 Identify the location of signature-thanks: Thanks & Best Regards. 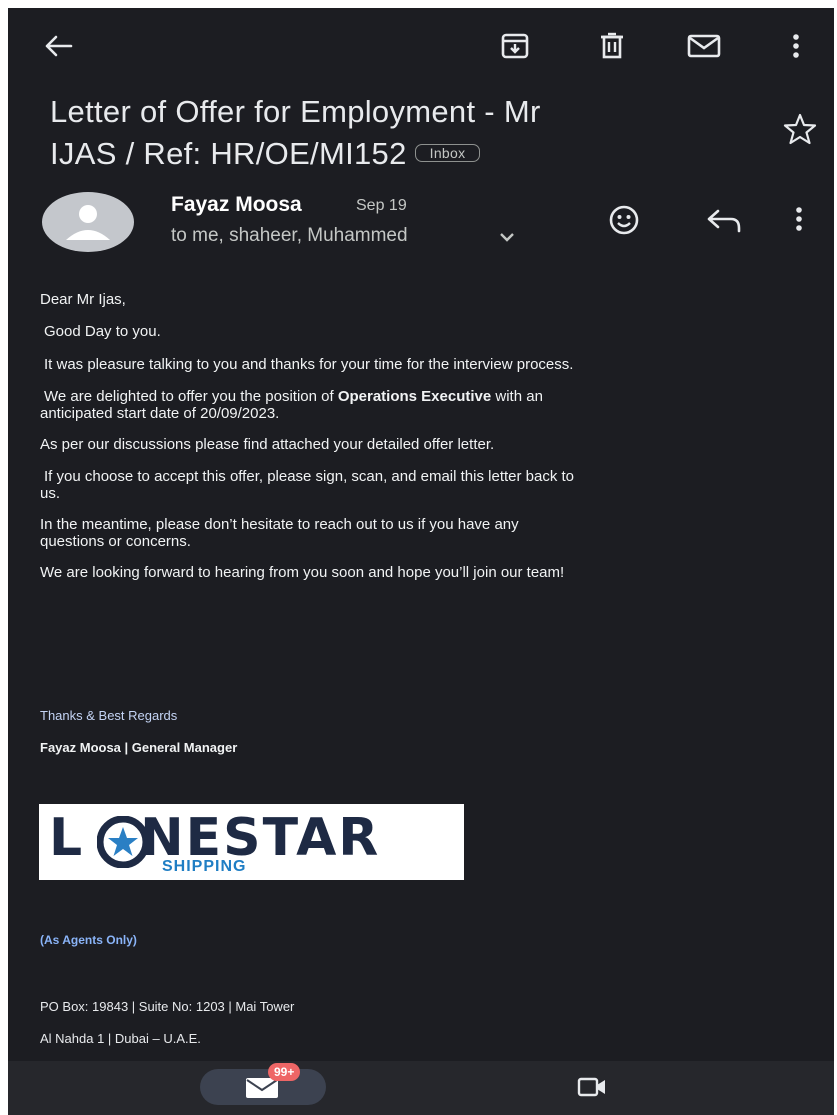
(109, 715).